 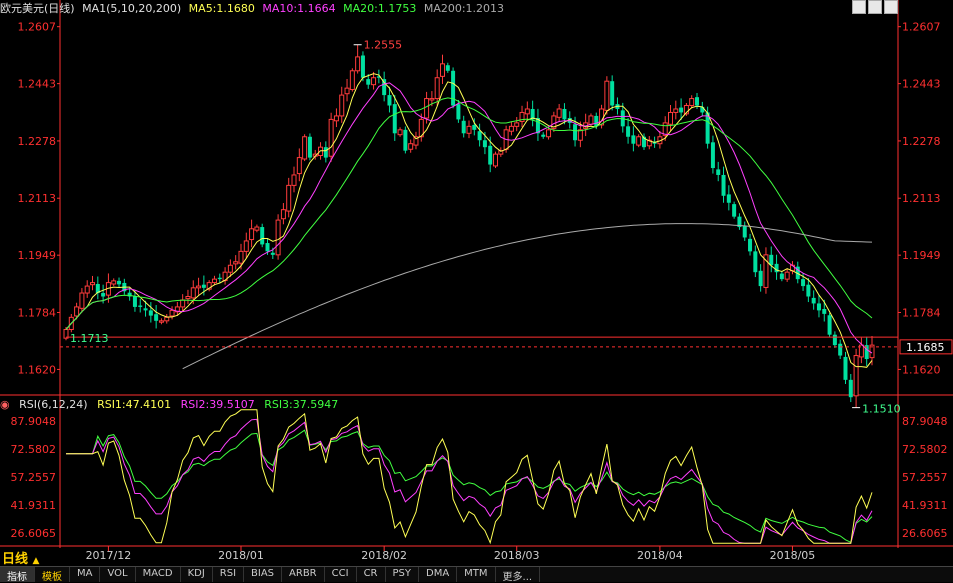 I want to click on tab-mtm: MTM, so click(x=476, y=574).